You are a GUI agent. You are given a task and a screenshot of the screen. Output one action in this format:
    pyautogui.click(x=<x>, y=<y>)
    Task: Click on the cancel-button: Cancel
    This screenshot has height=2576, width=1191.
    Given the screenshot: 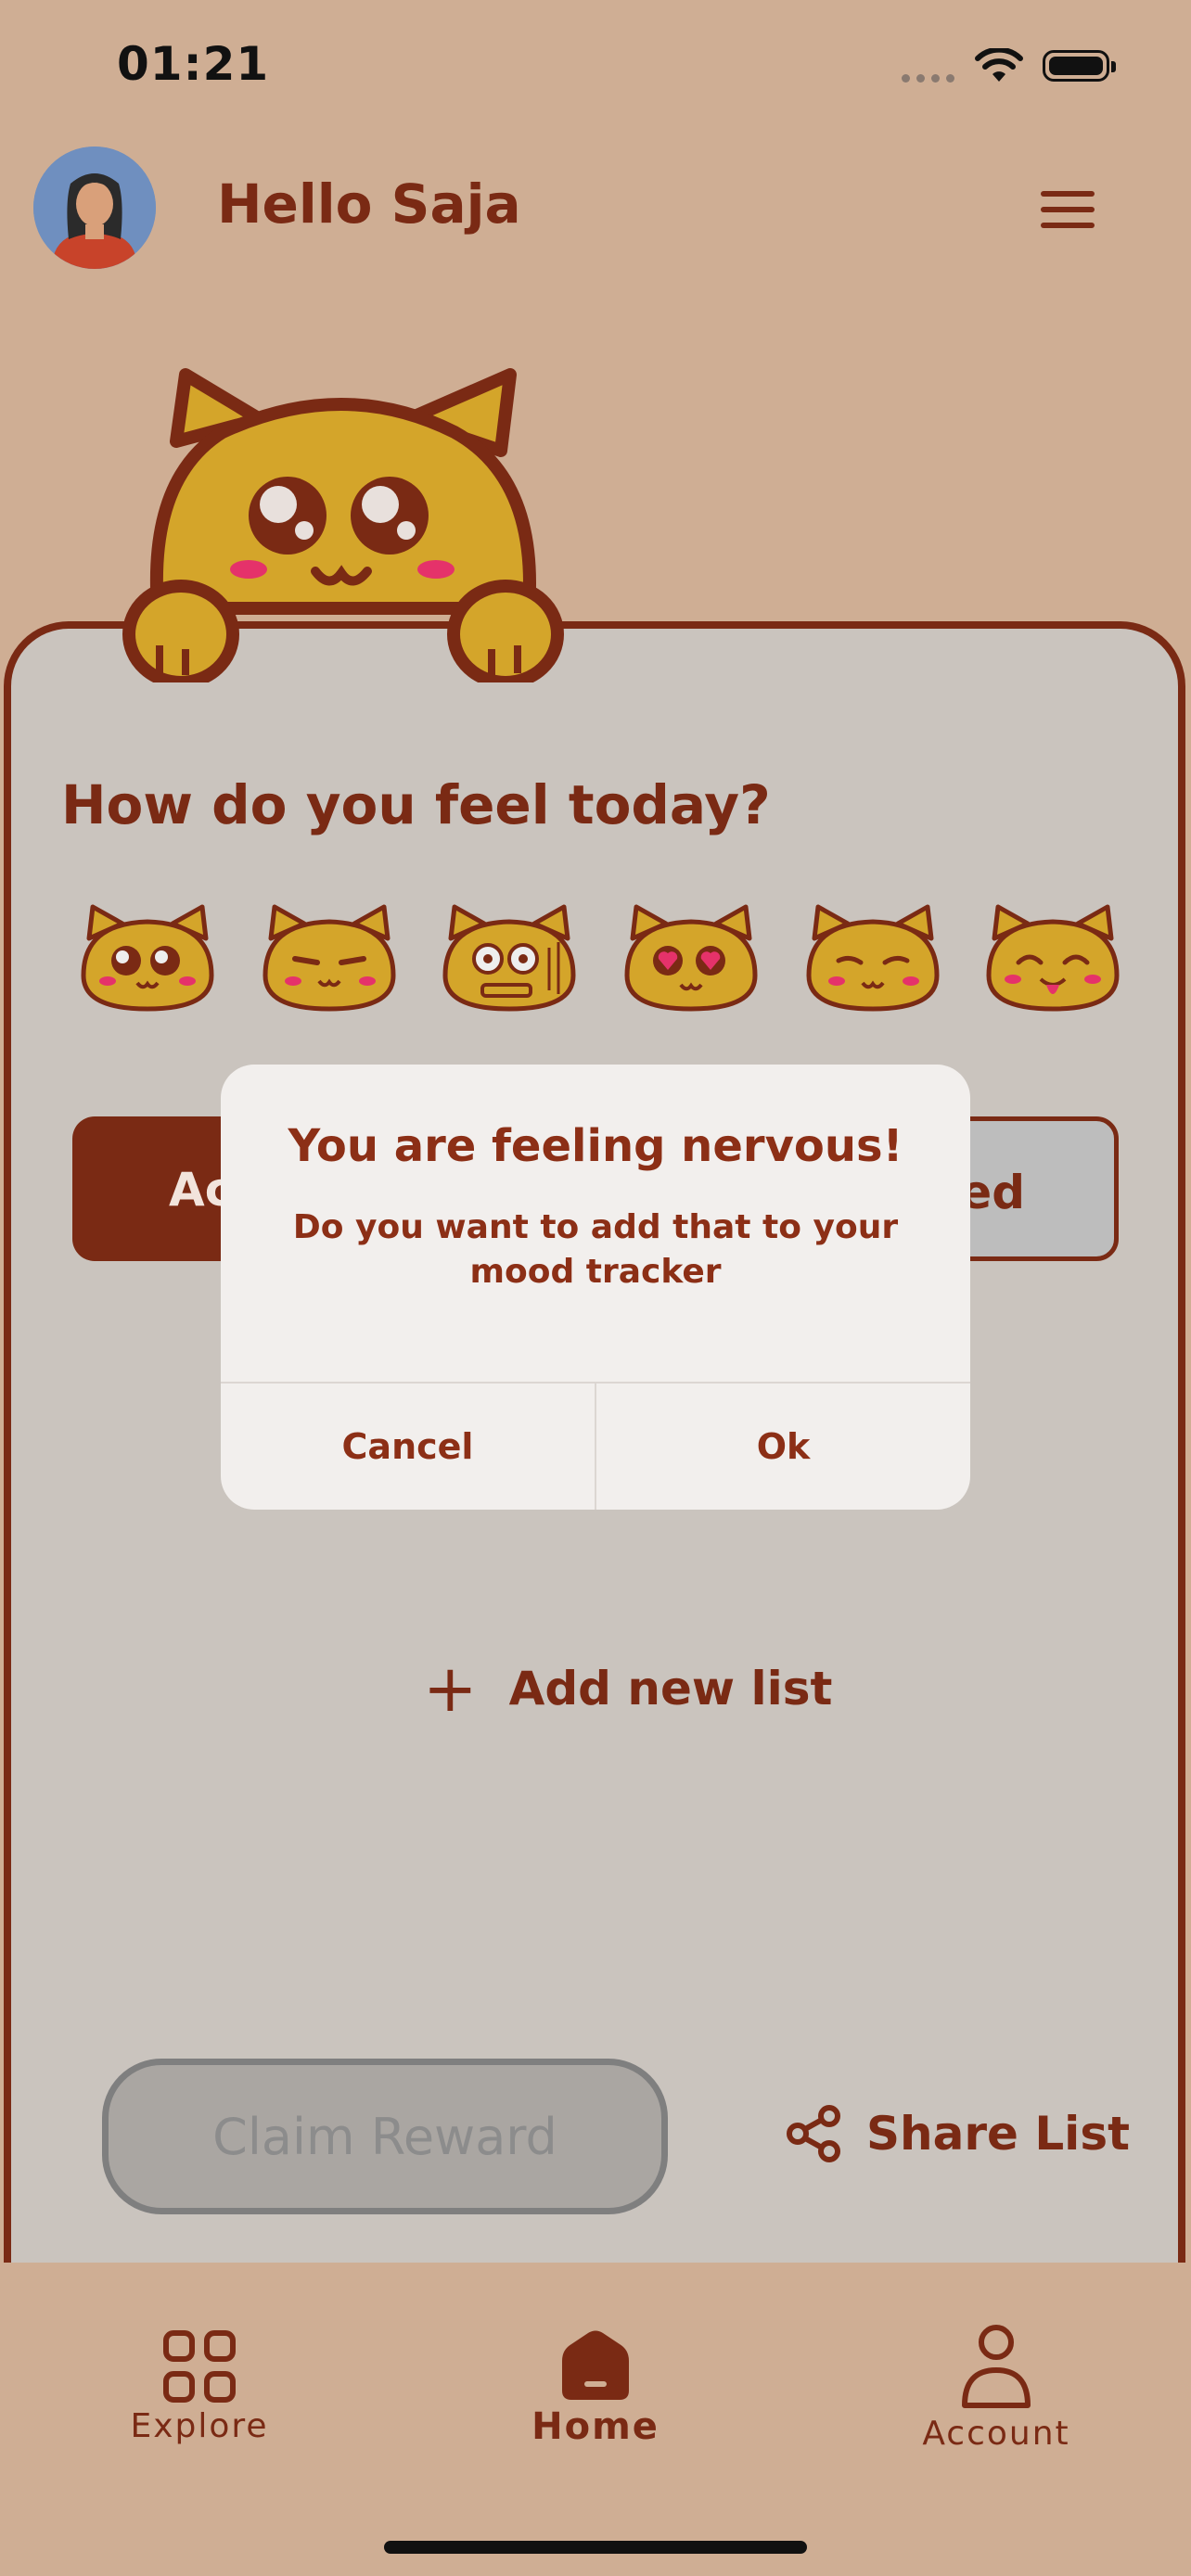 What is the action you would take?
    pyautogui.click(x=408, y=1447)
    